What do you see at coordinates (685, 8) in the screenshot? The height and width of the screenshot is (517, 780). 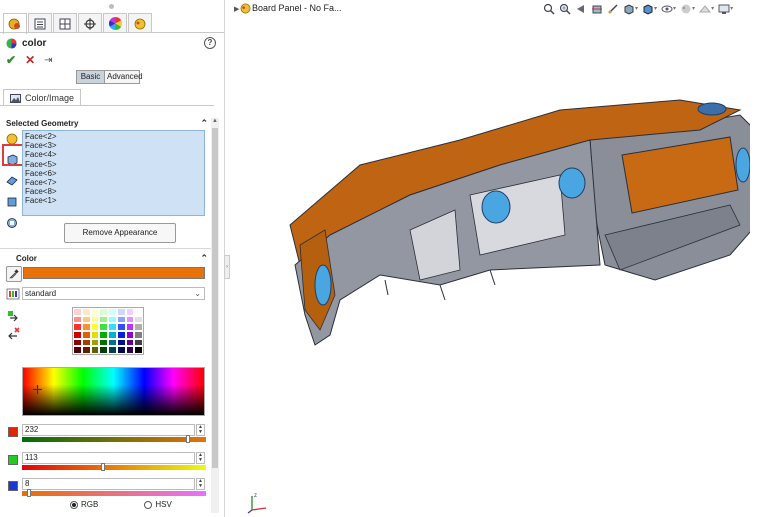 I see `edit-appearance-icon` at bounding box center [685, 8].